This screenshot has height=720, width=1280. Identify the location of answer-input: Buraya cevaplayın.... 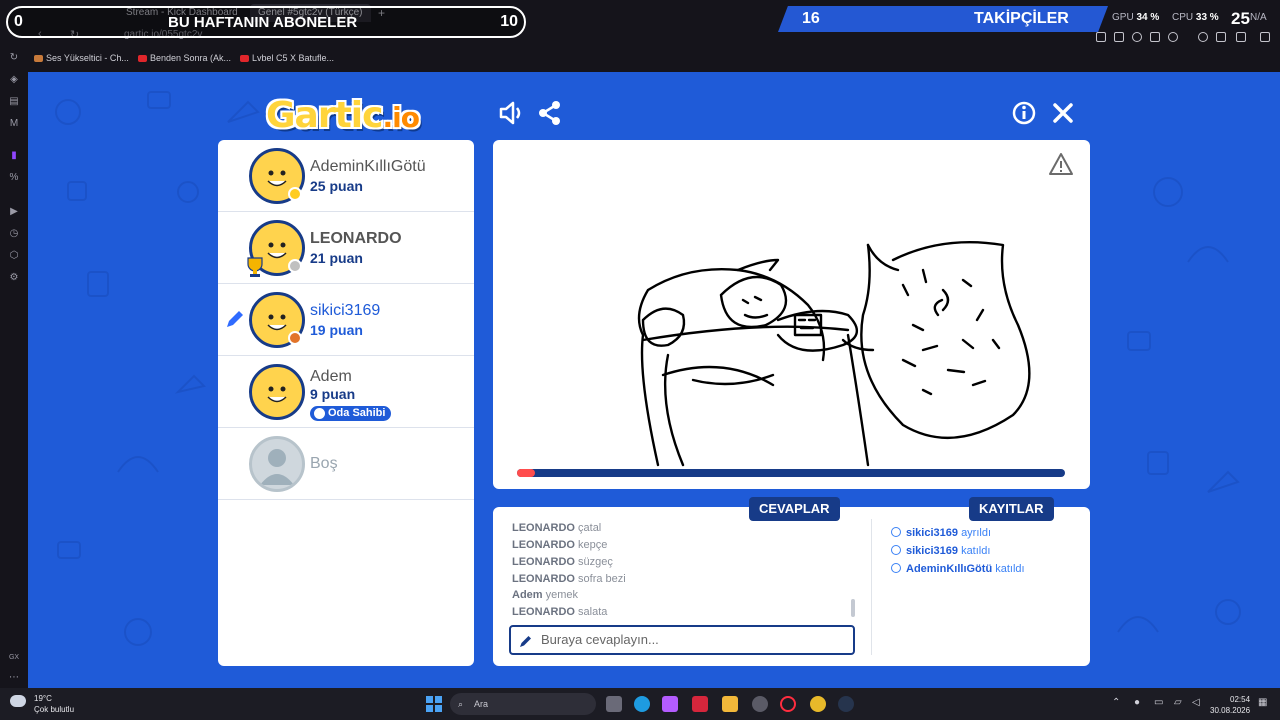
(682, 640).